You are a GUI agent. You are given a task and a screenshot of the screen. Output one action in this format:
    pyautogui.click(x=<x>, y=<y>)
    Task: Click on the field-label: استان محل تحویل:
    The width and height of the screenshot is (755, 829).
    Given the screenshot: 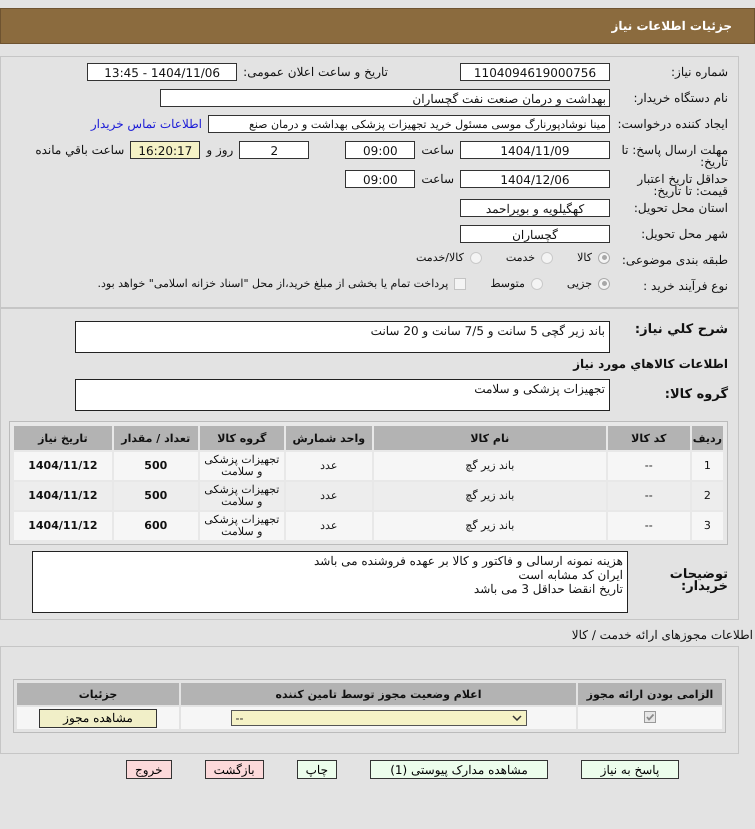 What is the action you would take?
    pyautogui.click(x=680, y=207)
    